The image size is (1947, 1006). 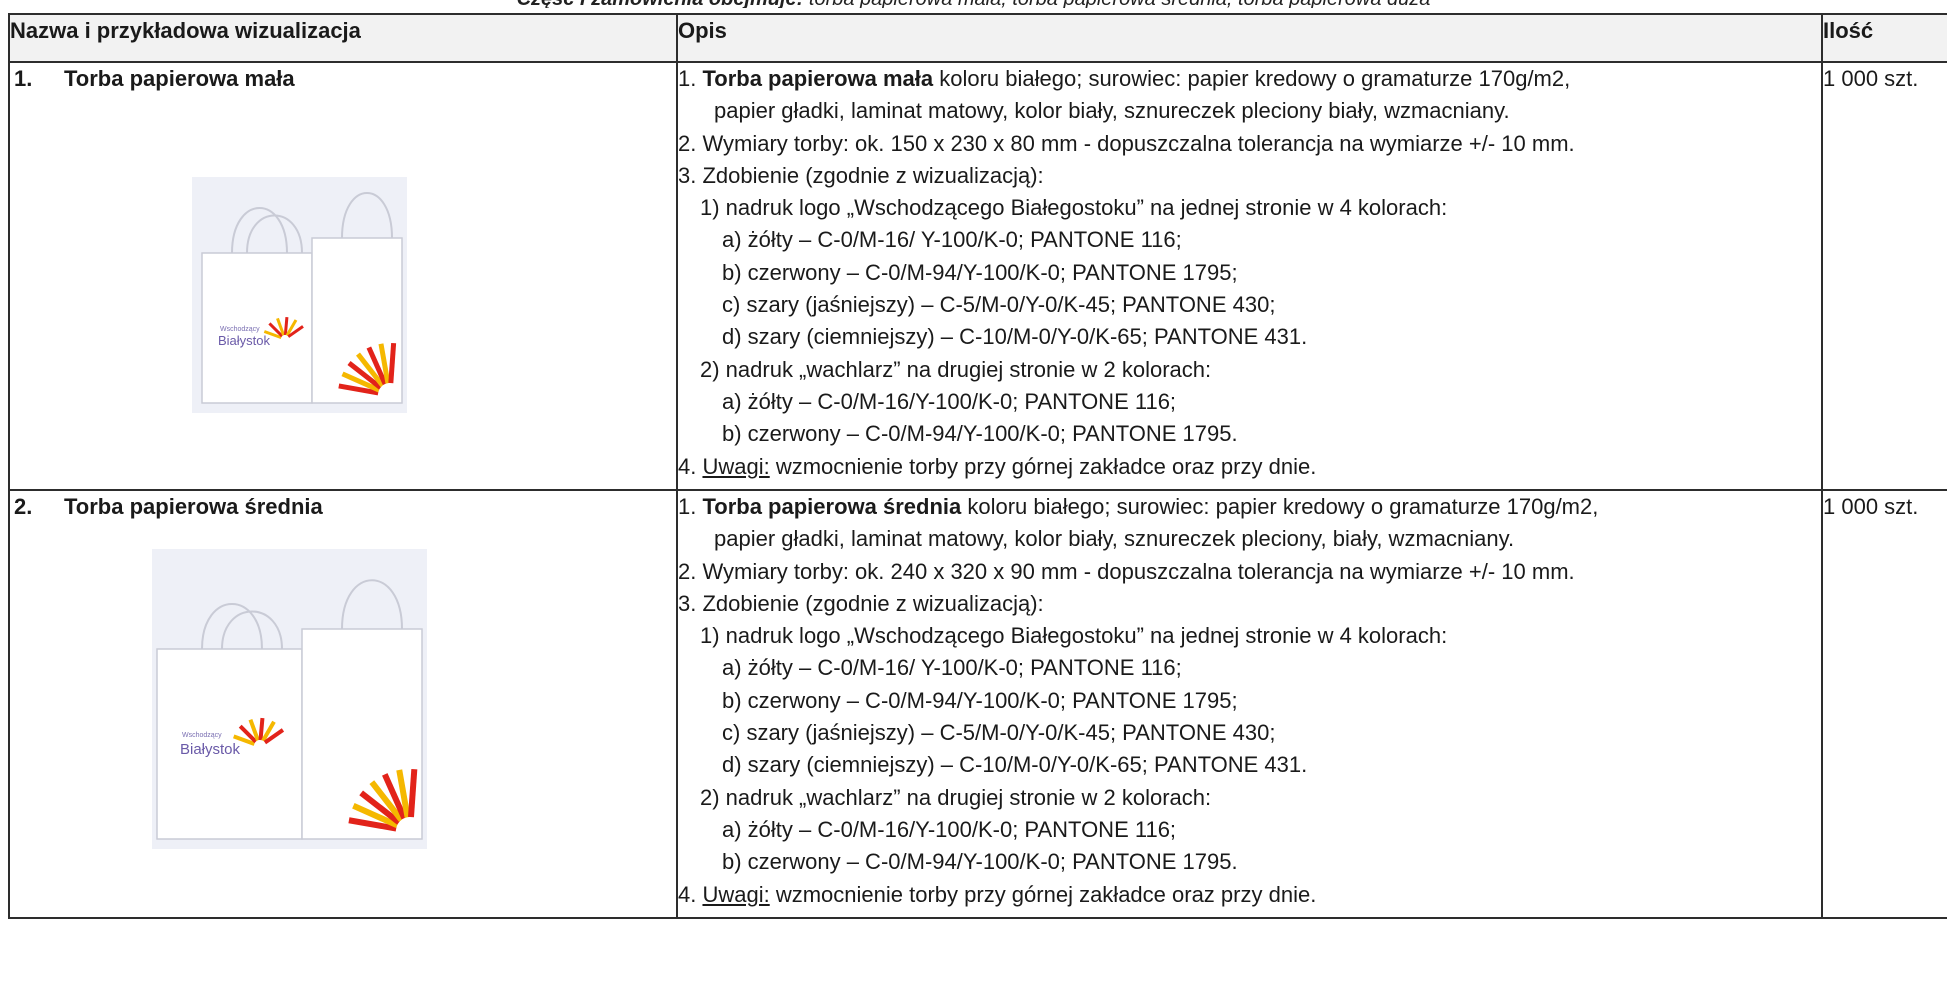 I want to click on header-description: Opis, so click(x=1249, y=38).